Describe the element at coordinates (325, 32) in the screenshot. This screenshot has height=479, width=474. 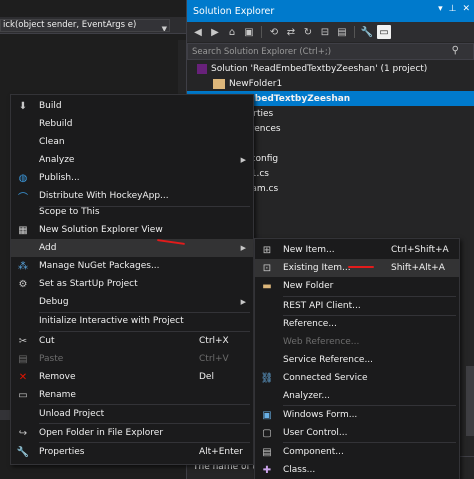
I see `collapse-all-icon: ⊟` at that location.